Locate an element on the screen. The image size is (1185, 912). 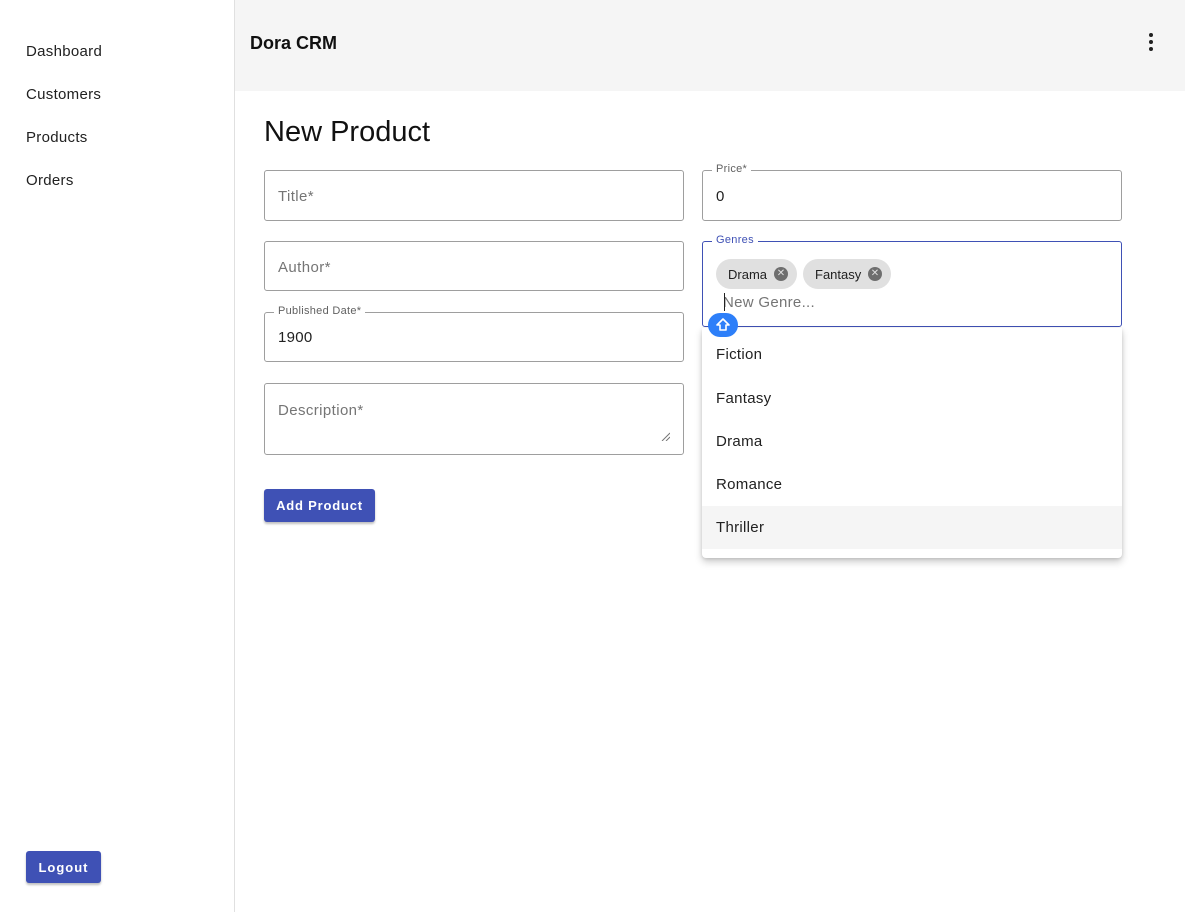
genre-option-fiction: Fiction is located at coordinates (912, 354).